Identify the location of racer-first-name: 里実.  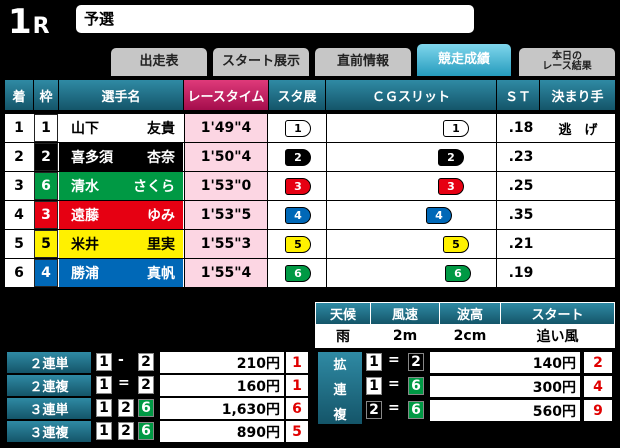
(161, 245).